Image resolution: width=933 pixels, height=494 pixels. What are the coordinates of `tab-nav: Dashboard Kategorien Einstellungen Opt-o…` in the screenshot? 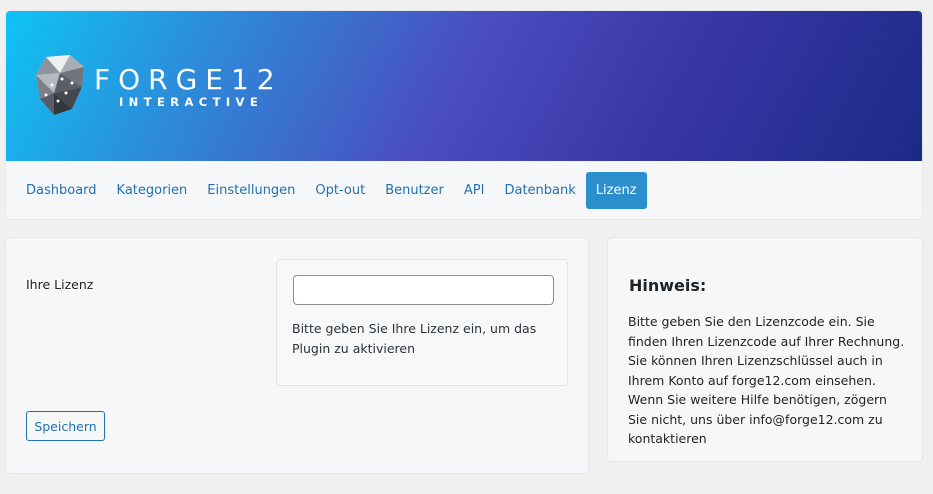 It's located at (464, 190).